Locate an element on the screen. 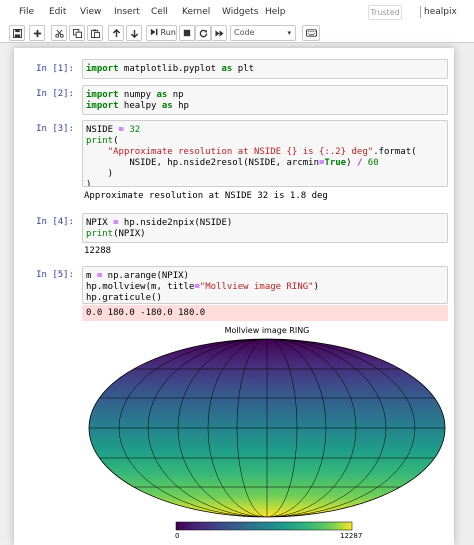  menu-file: File is located at coordinates (26, 12).